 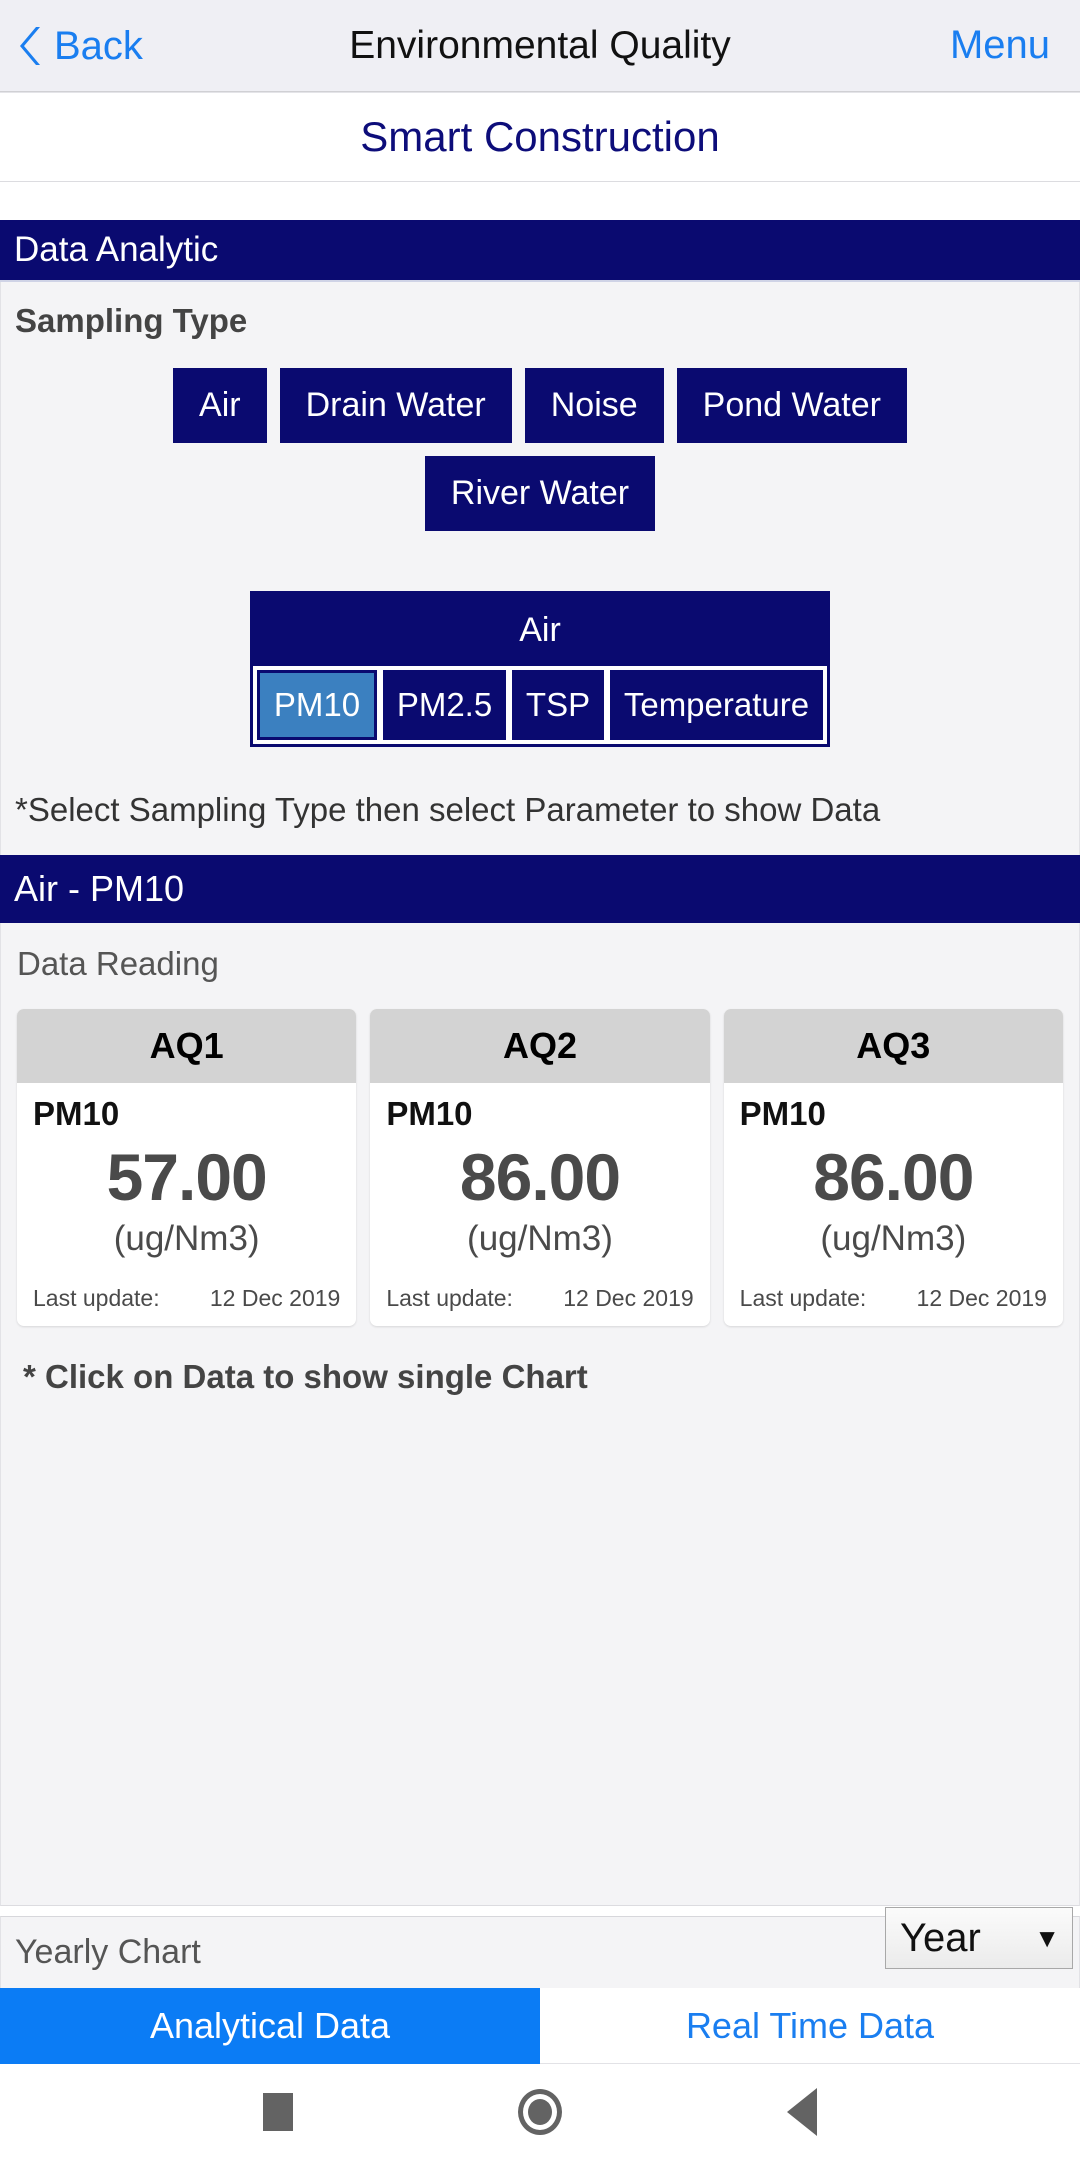 I want to click on sampling-type-air: Air, so click(x=220, y=405).